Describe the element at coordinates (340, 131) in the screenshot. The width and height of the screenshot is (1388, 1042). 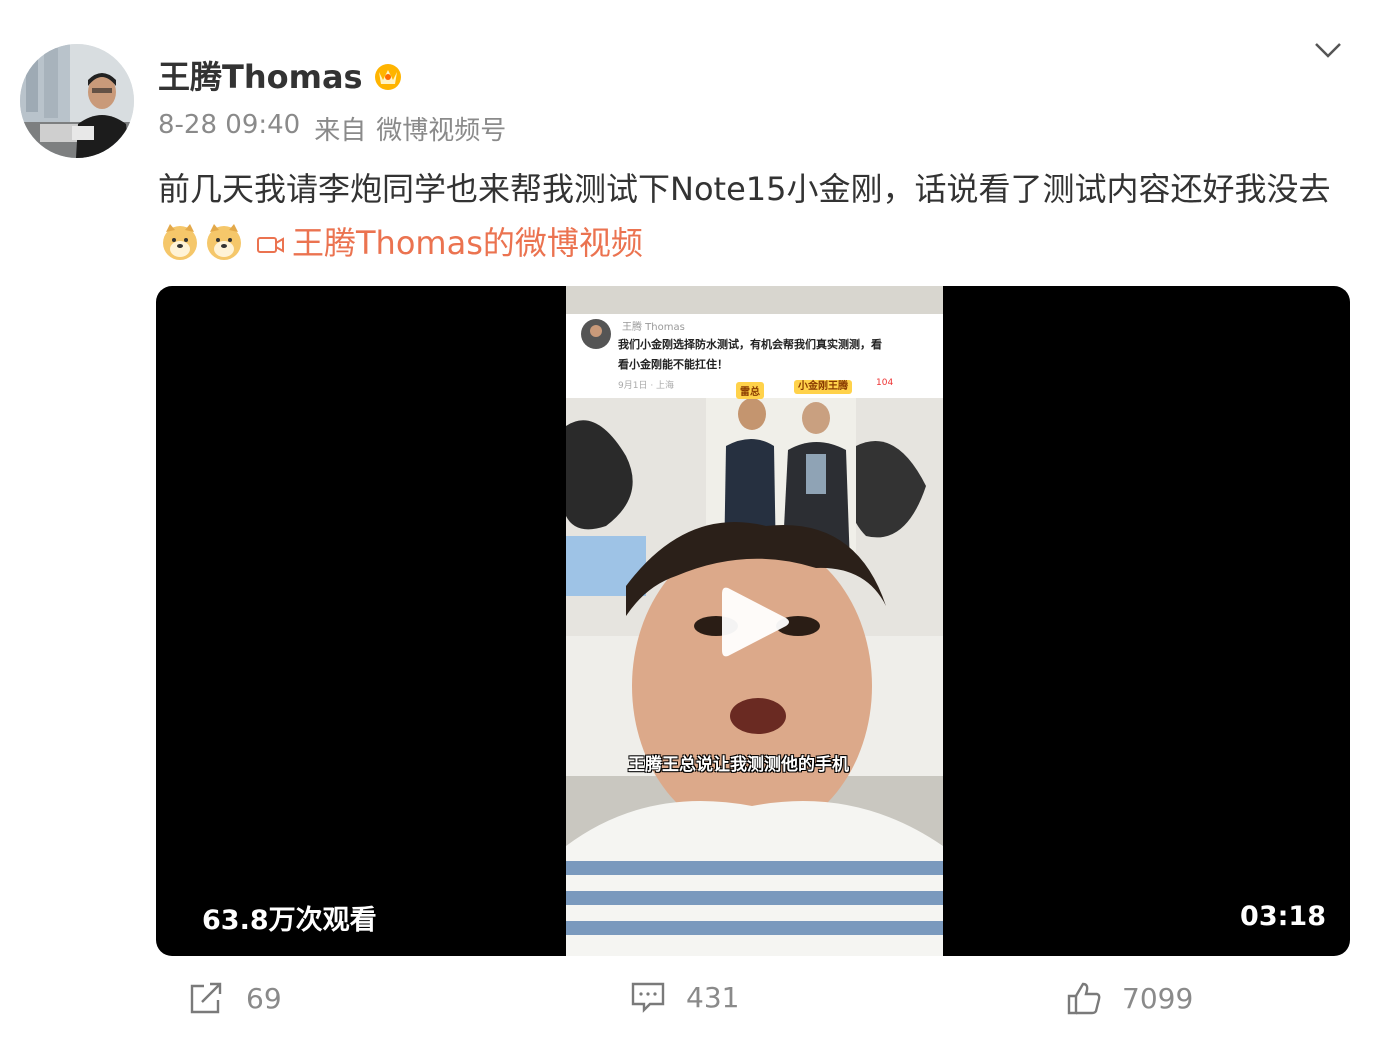
I see `source-prefix: 来自` at that location.